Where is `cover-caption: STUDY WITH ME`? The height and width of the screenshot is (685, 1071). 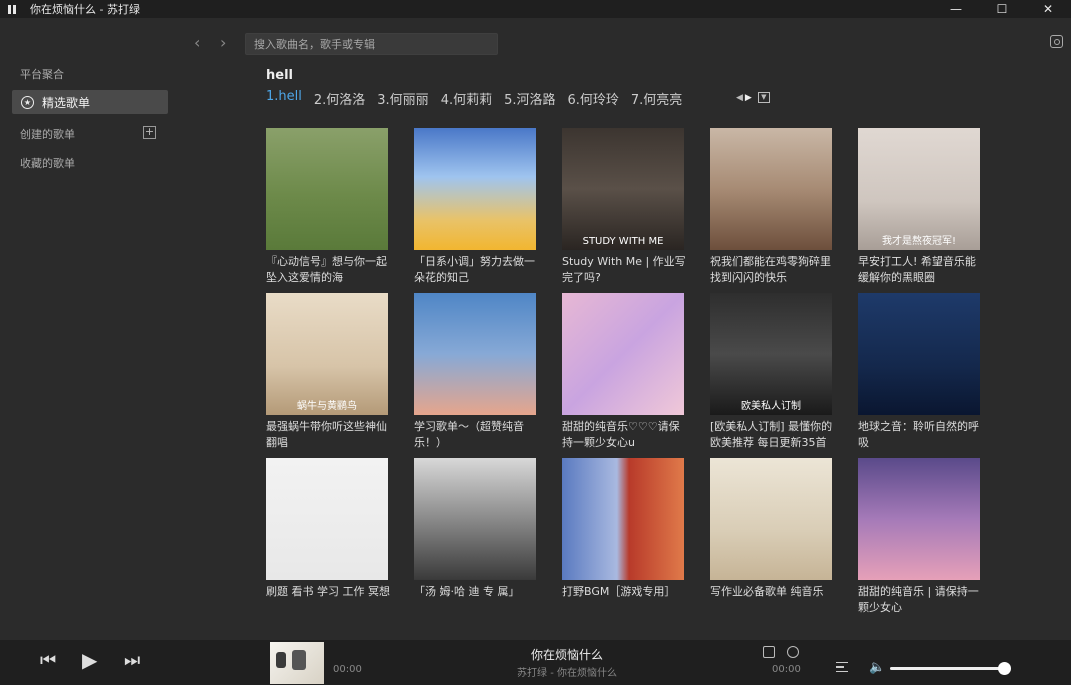
cover-caption: STUDY WITH ME is located at coordinates (623, 241).